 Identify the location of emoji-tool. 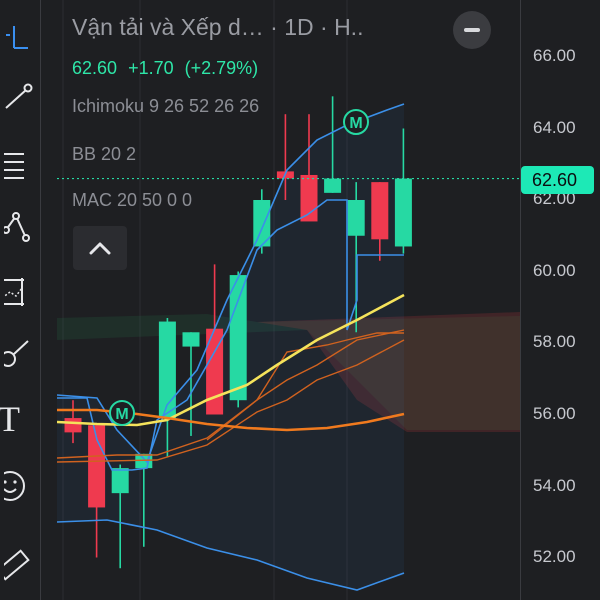
(20, 486).